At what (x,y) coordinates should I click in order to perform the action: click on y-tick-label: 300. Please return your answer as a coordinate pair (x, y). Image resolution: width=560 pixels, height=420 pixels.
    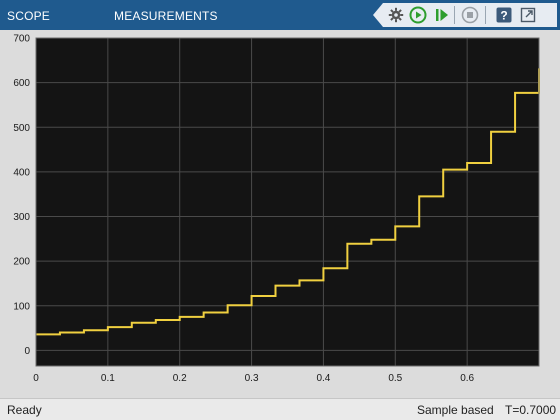
    Looking at the image, I should click on (21, 217).